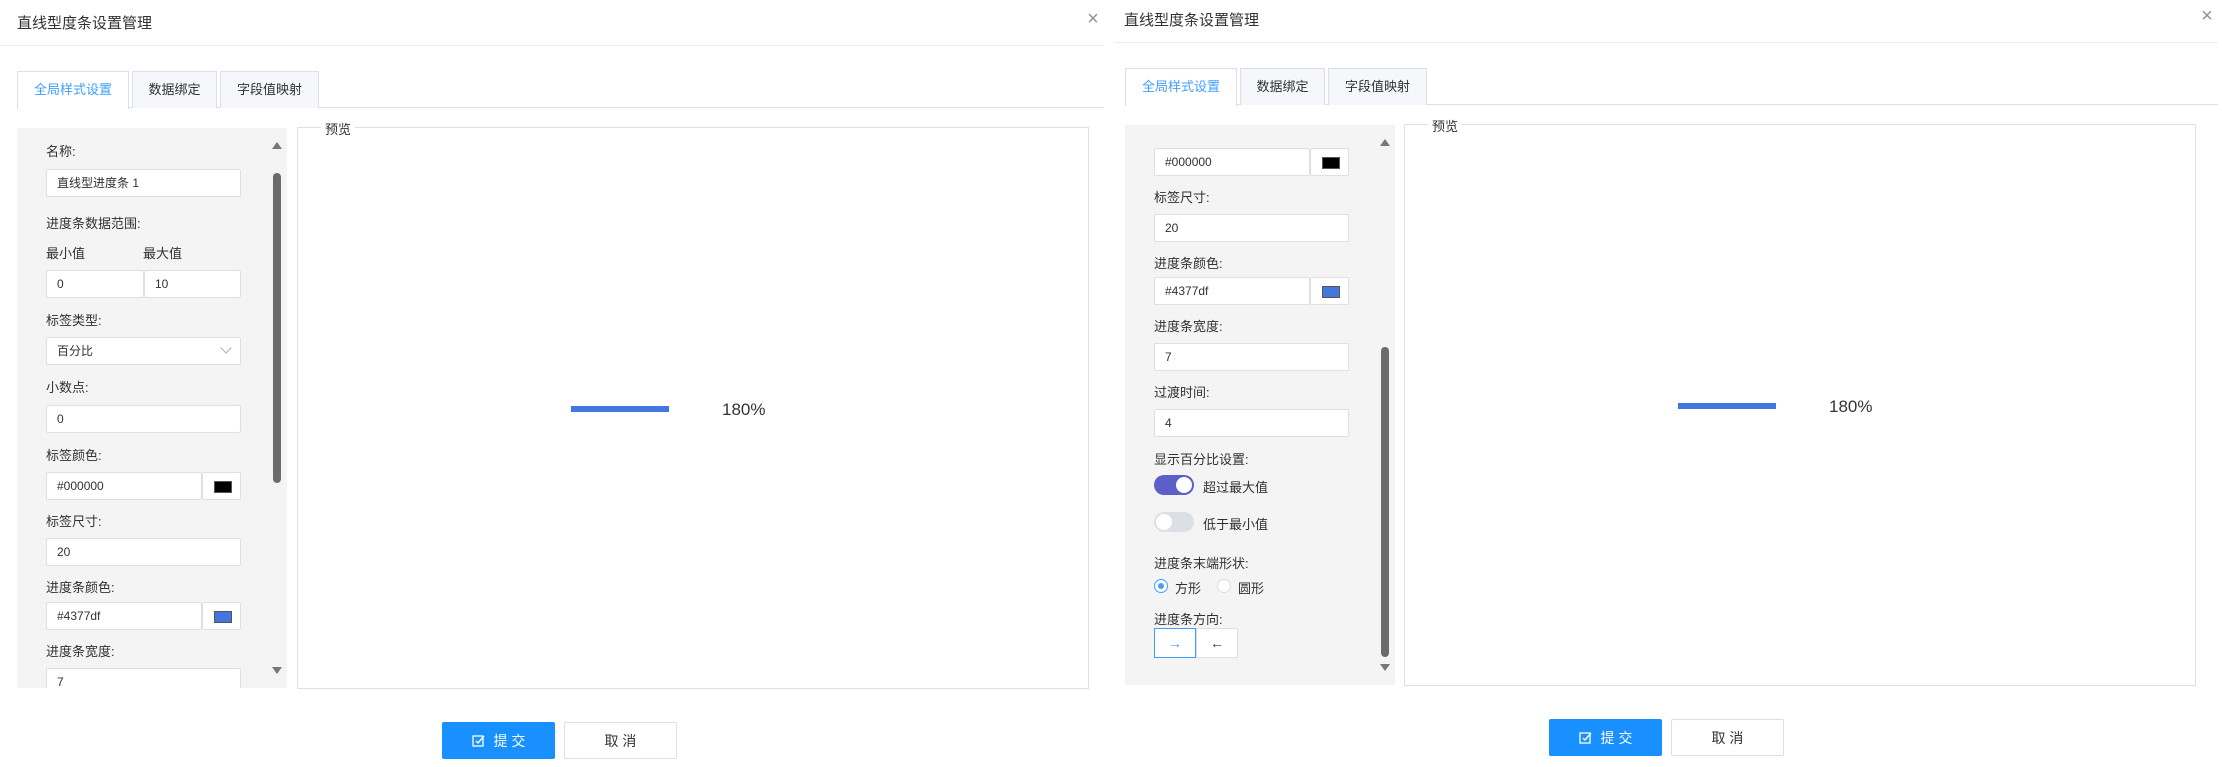 This screenshot has width=2222, height=767. Describe the element at coordinates (1161, 586) in the screenshot. I see `shape-square-radio` at that location.